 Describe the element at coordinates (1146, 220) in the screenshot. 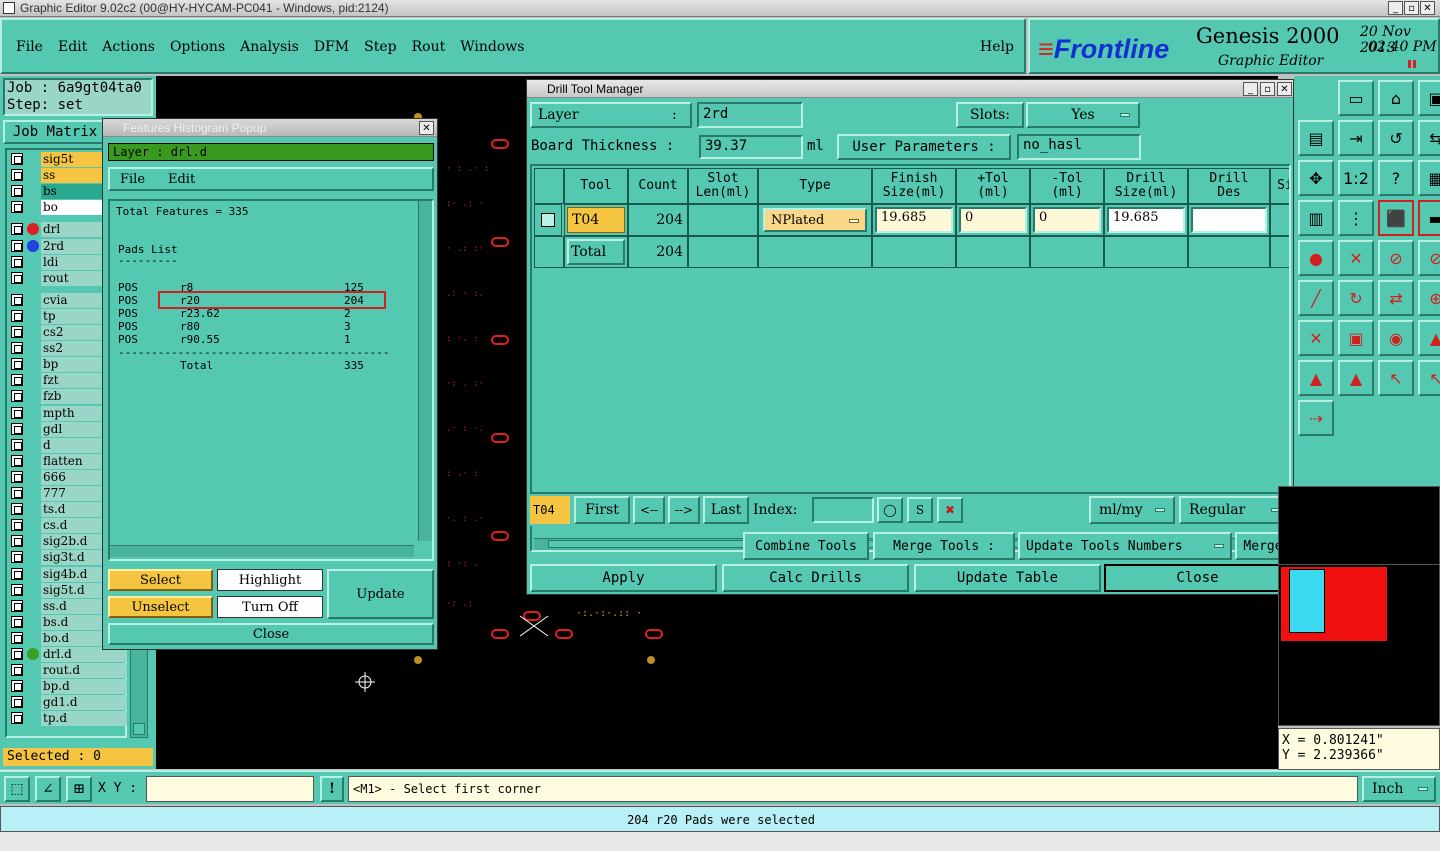

I see `drill-size-input: 19.685` at that location.